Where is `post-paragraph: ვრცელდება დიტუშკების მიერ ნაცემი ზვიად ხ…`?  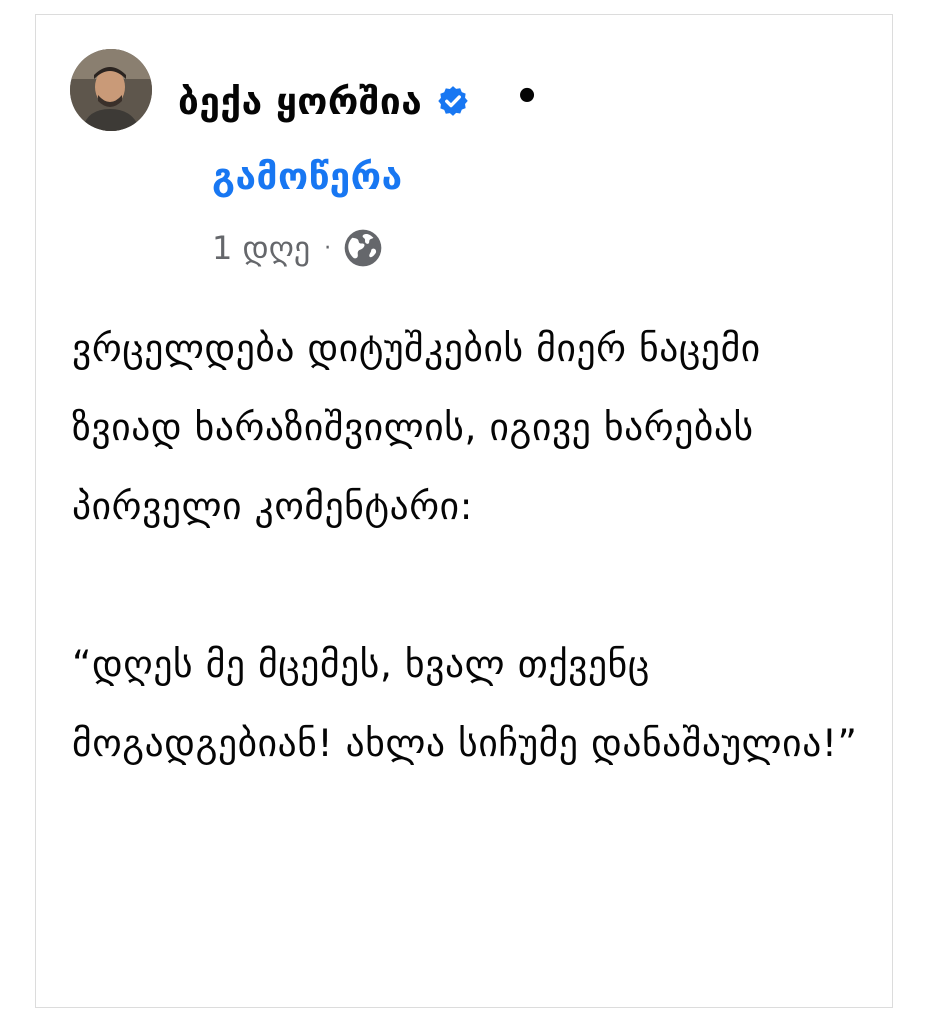
post-paragraph: ვრცელდება დიტუშკების მიერ ნაცემი ზვიად ხ… is located at coordinates (416, 427).